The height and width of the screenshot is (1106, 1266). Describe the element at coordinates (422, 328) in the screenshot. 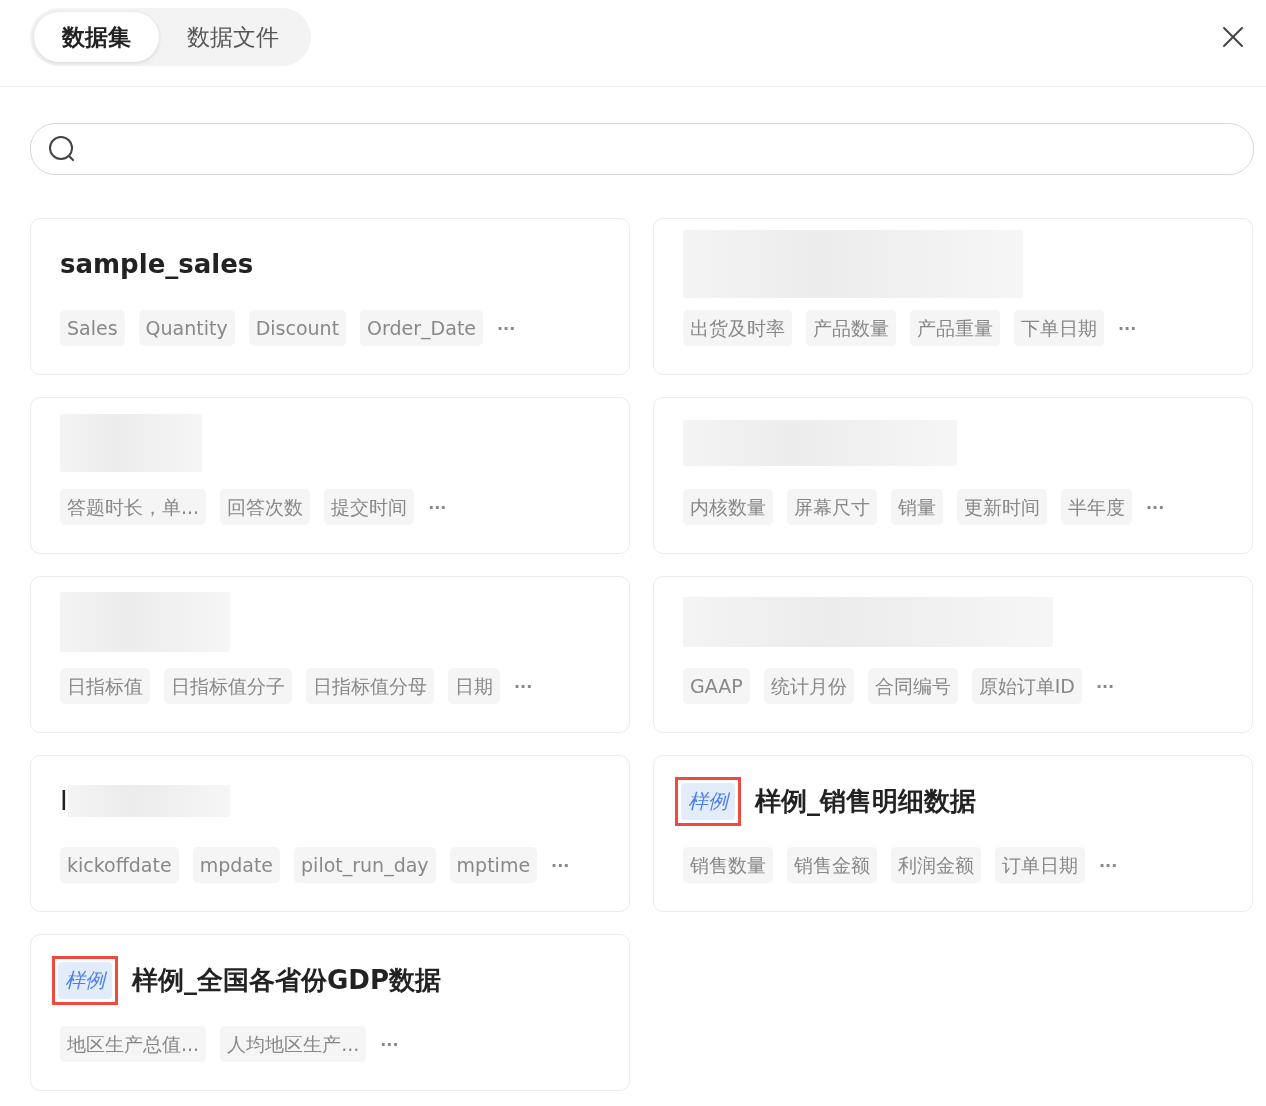

I see `field-tag: Order_Date` at that location.